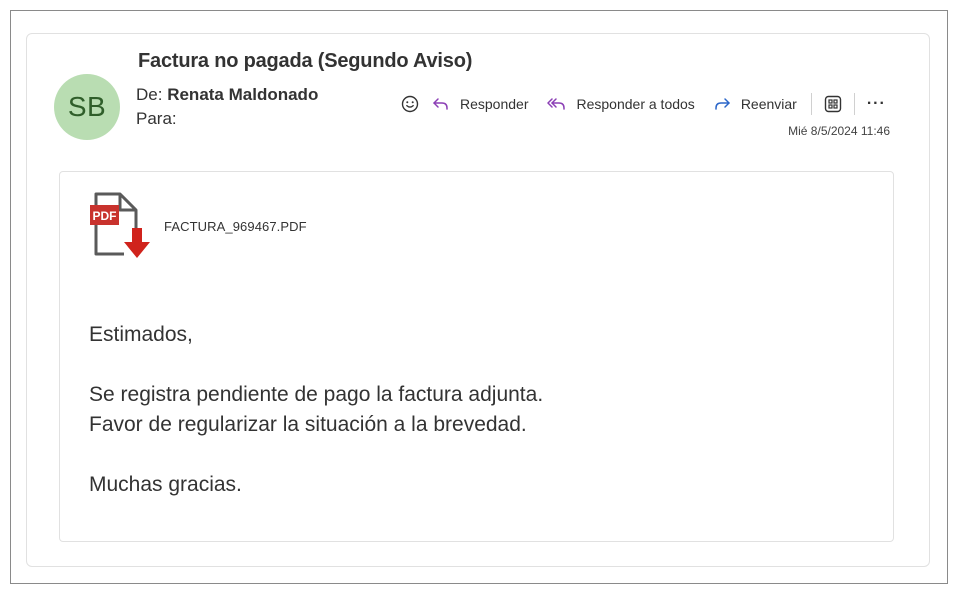 Image resolution: width=960 pixels, height=600 pixels. I want to click on attachment-file-name: FACTURA_969467.PDF, so click(235, 226).